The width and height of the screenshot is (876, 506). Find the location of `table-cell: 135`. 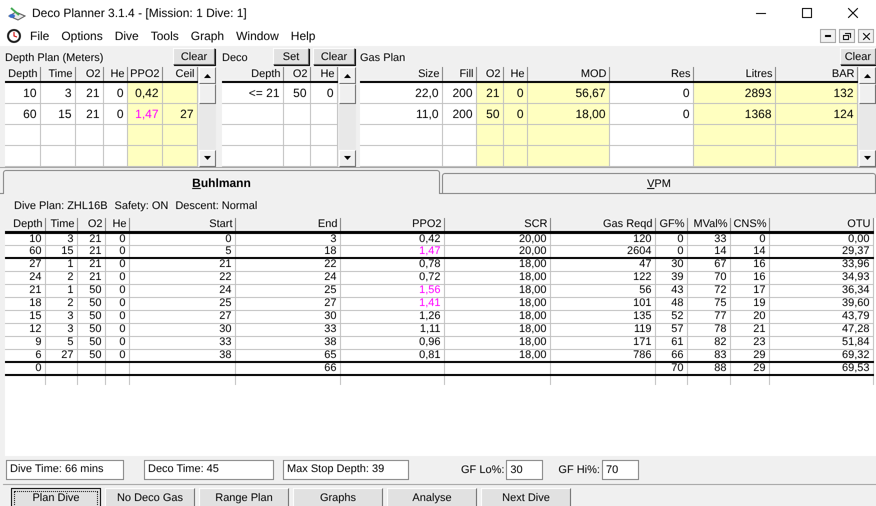

table-cell: 135 is located at coordinates (602, 316).